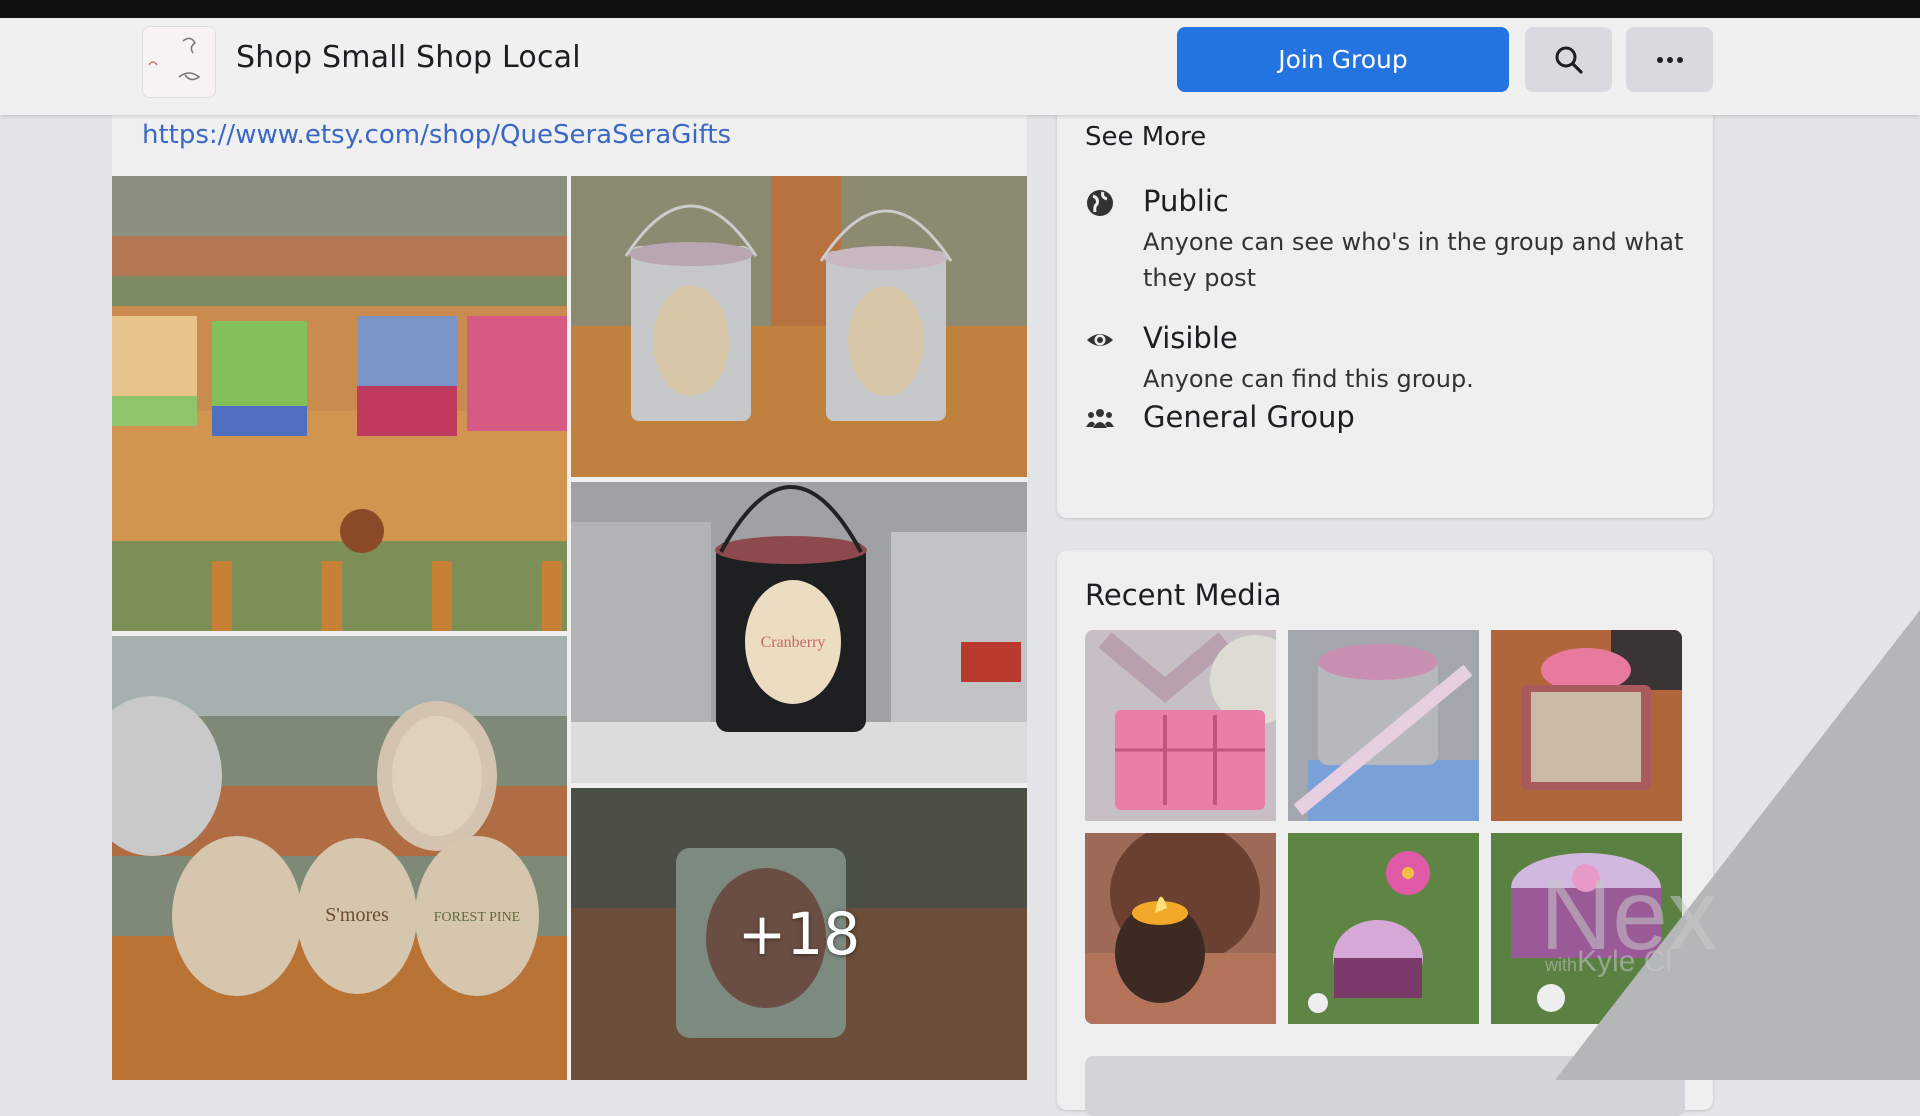 The image size is (1920, 1116). What do you see at coordinates (1308, 379) in the screenshot?
I see `visibility-description: Anyone can find this group.` at bounding box center [1308, 379].